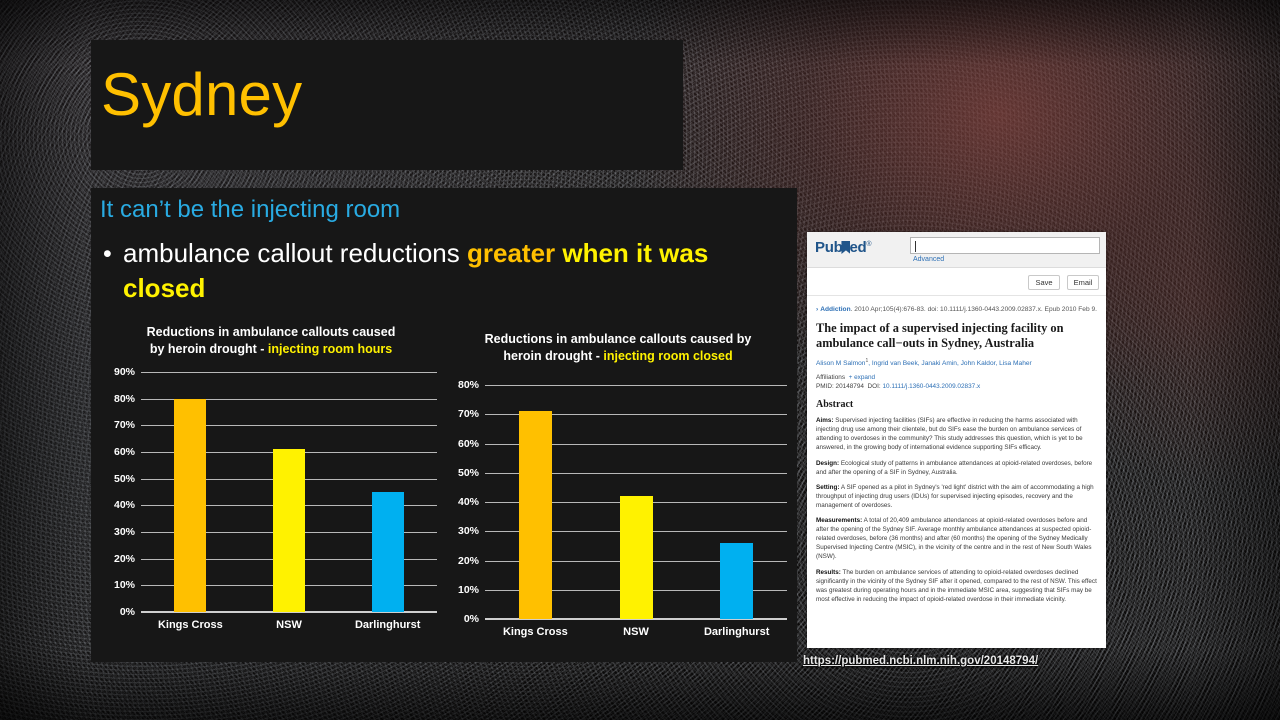 The height and width of the screenshot is (720, 1280). I want to click on chart-1-xlabel: Kings Cross, so click(190, 625).